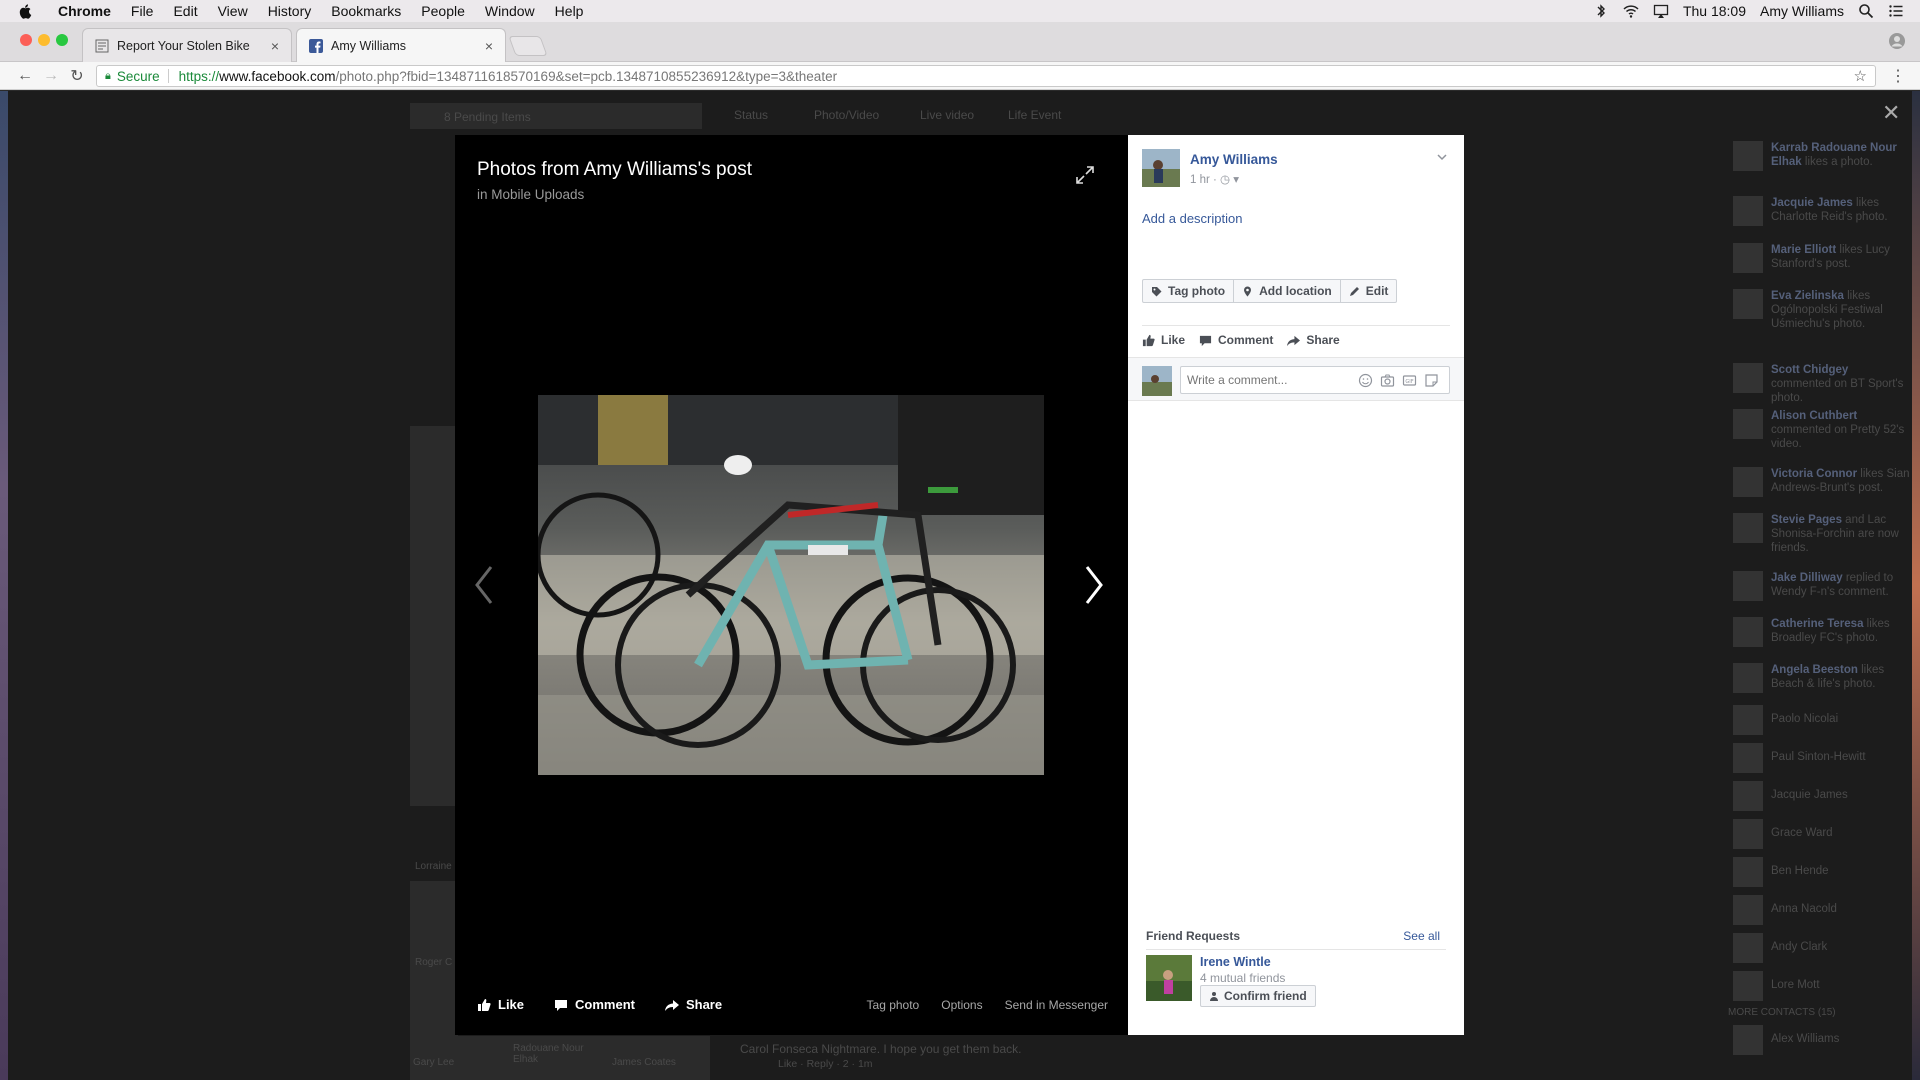  I want to click on background-comment-meta: Like · Reply · 2 · 1m, so click(825, 1064).